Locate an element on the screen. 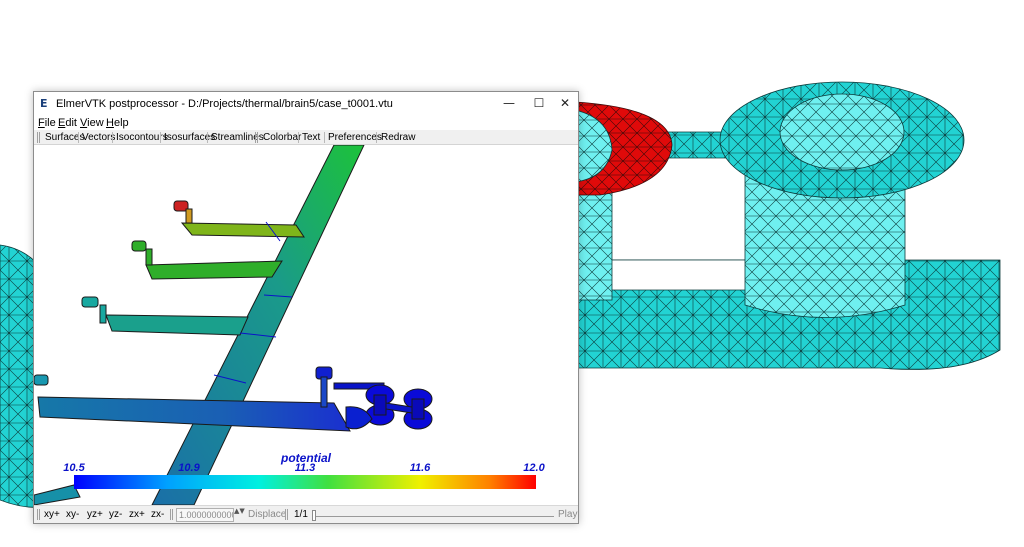 Image resolution: width=1024 pixels, height=547 pixels. play-button: Play is located at coordinates (567, 515).